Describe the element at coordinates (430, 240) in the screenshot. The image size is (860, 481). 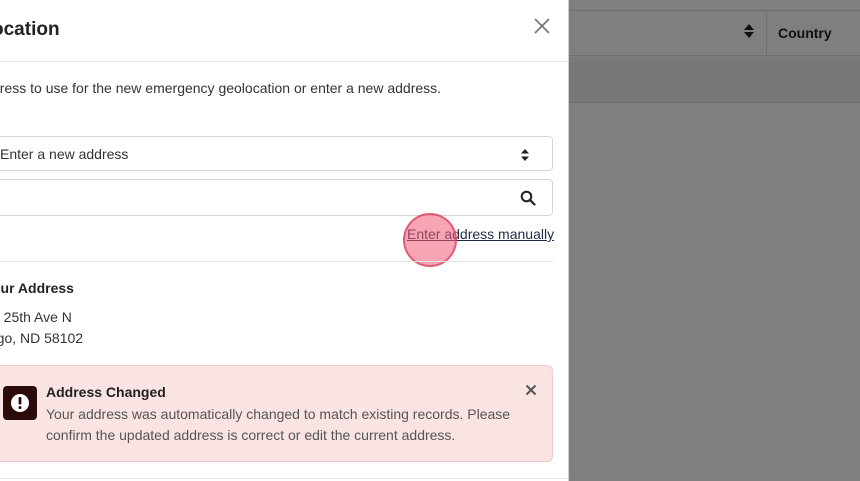
I see `click-indicator` at that location.